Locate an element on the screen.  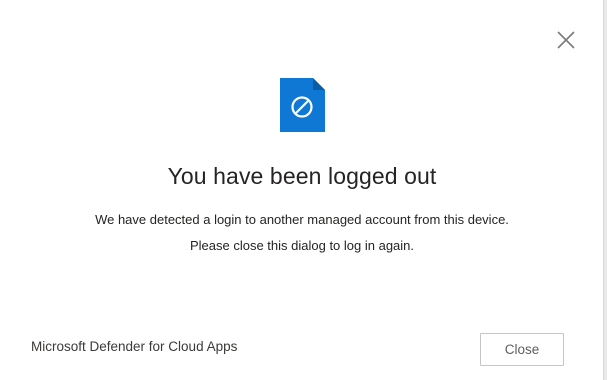
blocked-file-icon is located at coordinates (302, 105).